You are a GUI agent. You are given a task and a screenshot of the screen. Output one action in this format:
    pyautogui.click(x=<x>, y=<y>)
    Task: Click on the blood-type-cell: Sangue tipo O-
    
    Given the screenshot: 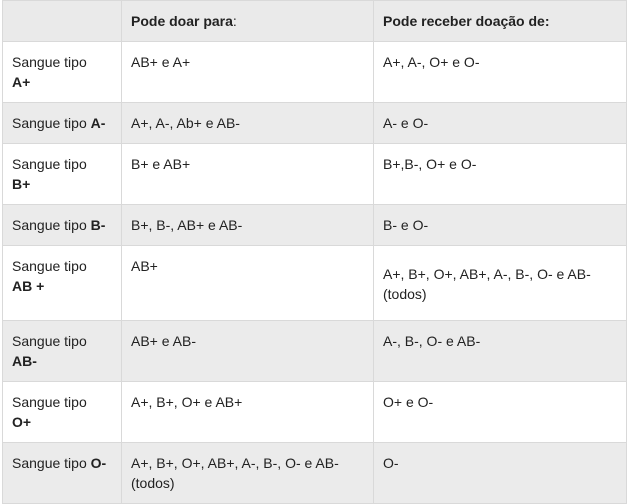 What is the action you would take?
    pyautogui.click(x=62, y=473)
    